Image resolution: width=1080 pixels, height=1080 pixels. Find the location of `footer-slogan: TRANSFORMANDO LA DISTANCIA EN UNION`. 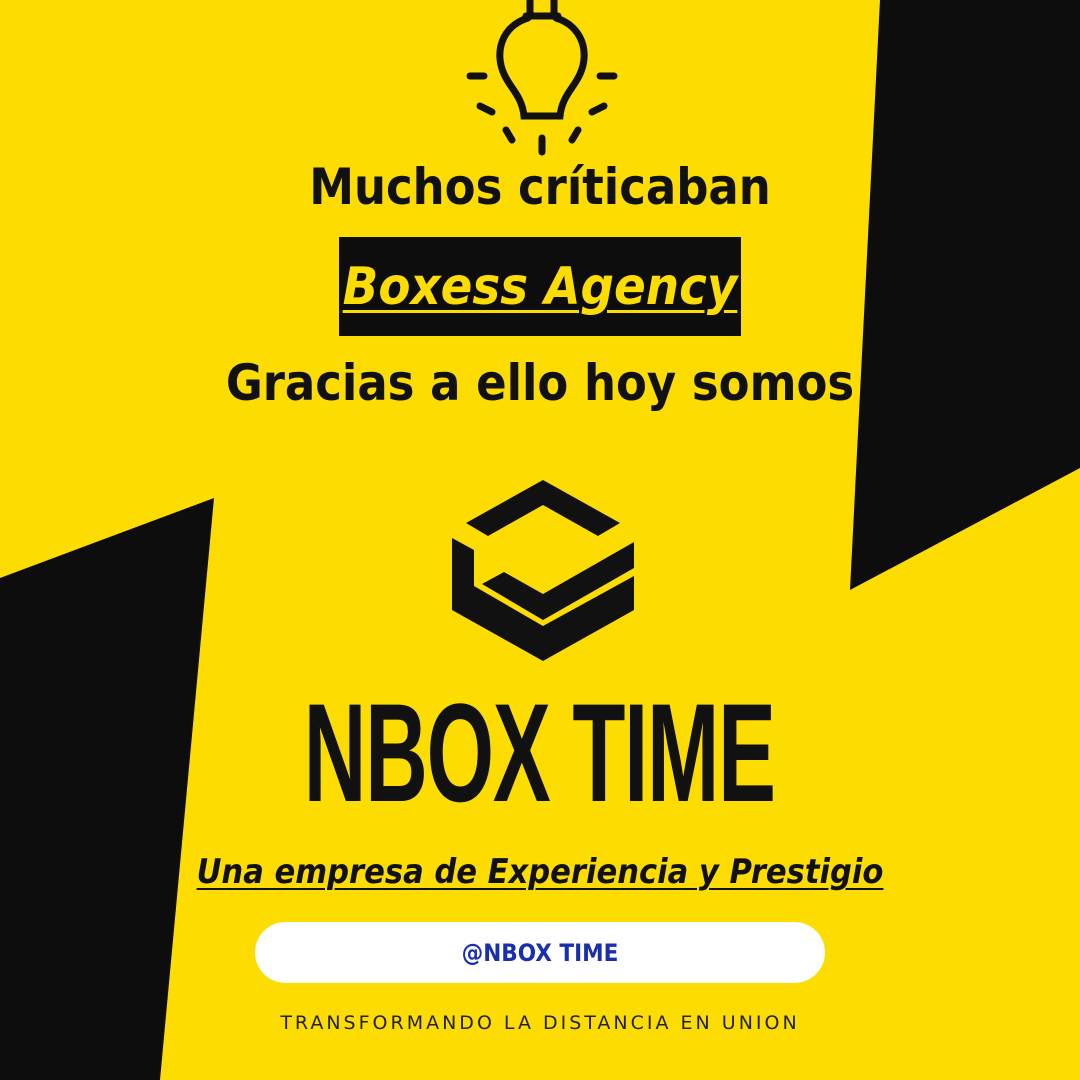

footer-slogan: TRANSFORMANDO LA DISTANCIA EN UNION is located at coordinates (540, 1023).